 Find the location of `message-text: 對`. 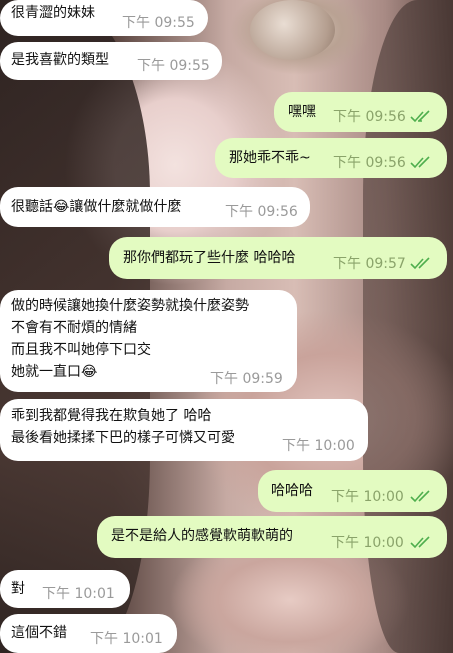

message-text: 對 is located at coordinates (18, 589).